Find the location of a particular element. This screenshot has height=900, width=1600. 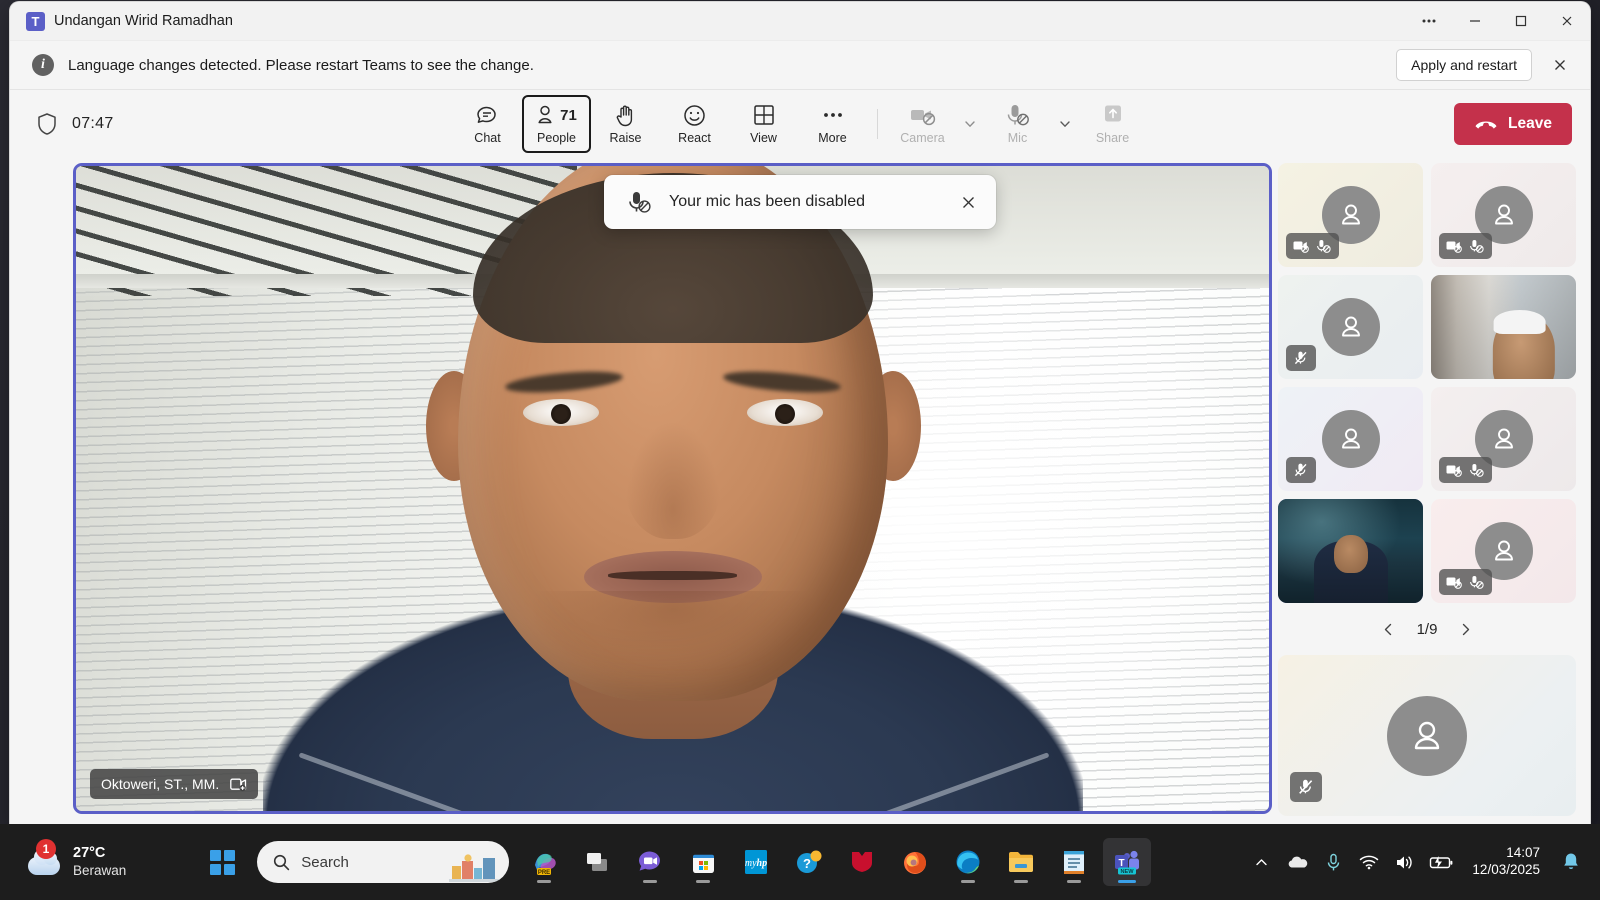

react-button: React is located at coordinates (694, 124).